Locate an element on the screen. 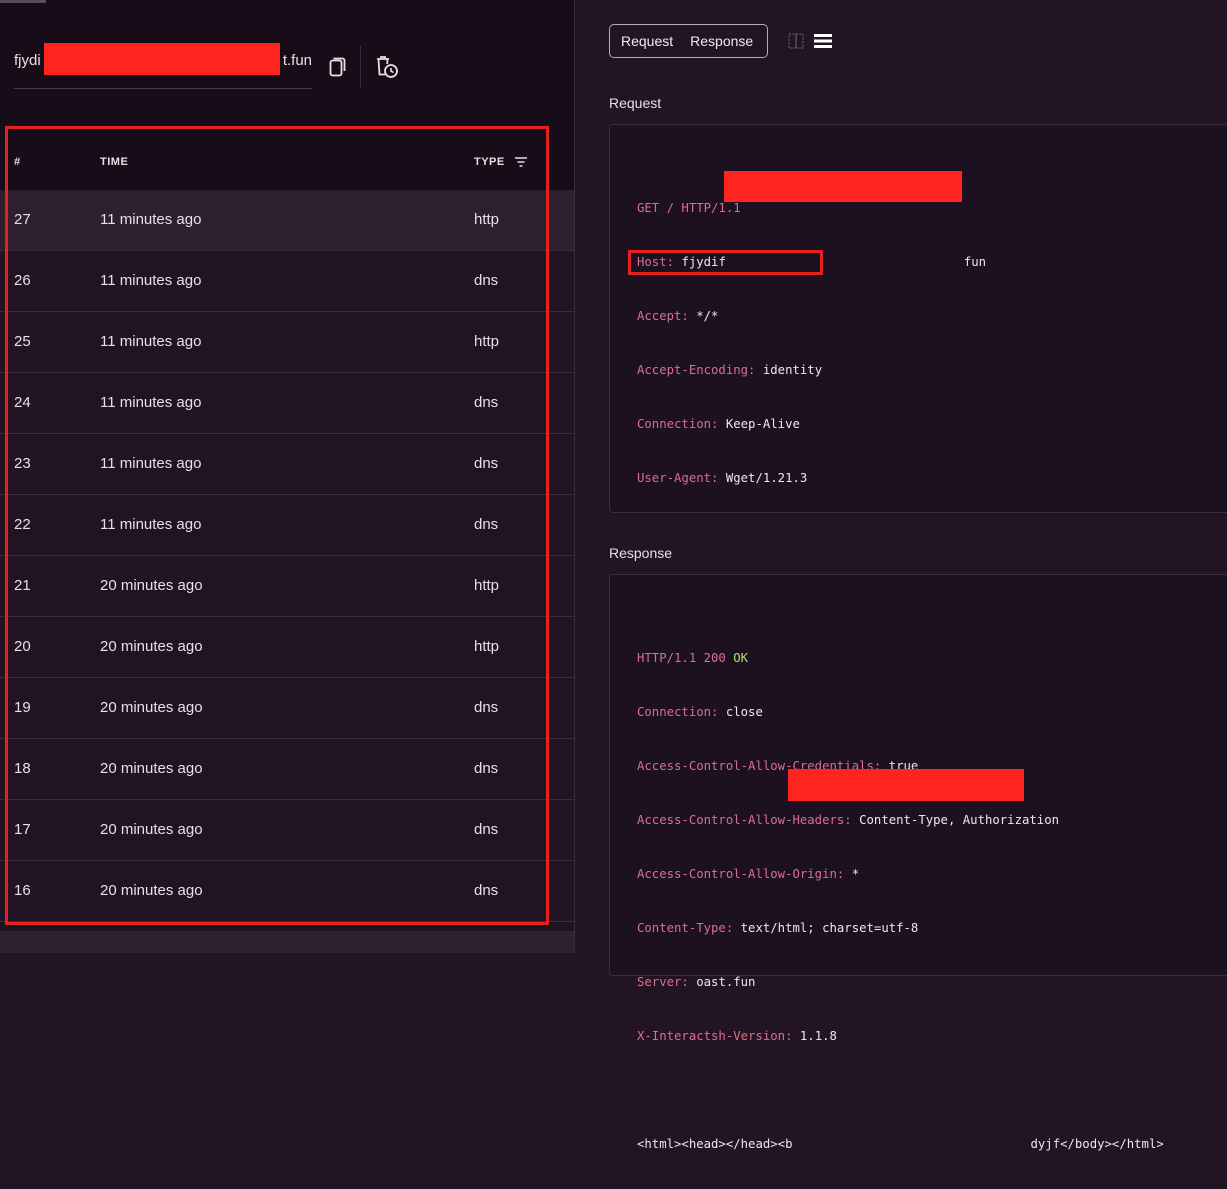  header-value-suffix: fun is located at coordinates (975, 262).